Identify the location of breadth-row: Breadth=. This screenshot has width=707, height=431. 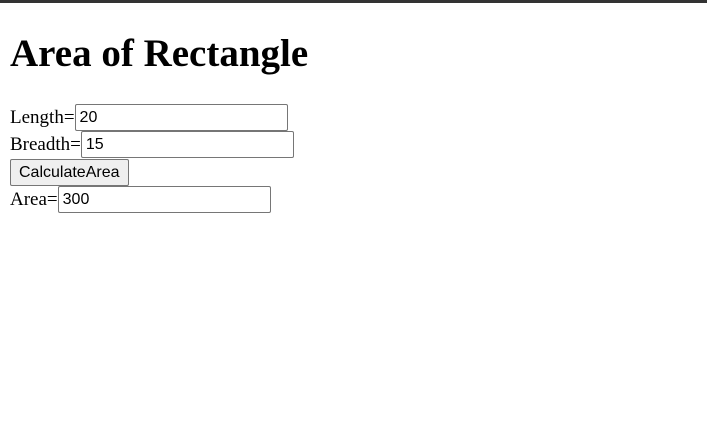
(152, 144).